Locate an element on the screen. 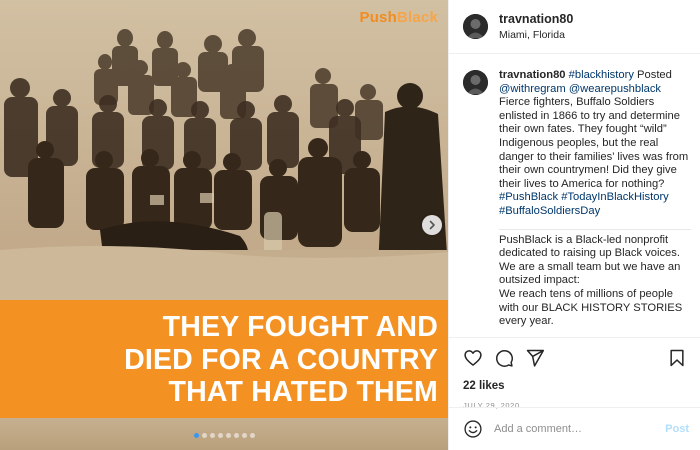 The height and width of the screenshot is (450, 700). comment-button is located at coordinates (504, 358).